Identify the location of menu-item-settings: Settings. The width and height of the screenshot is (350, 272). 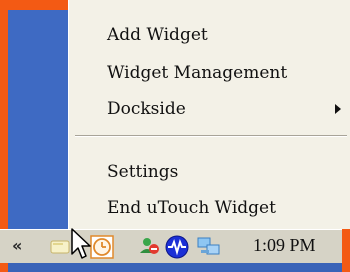
(209, 172).